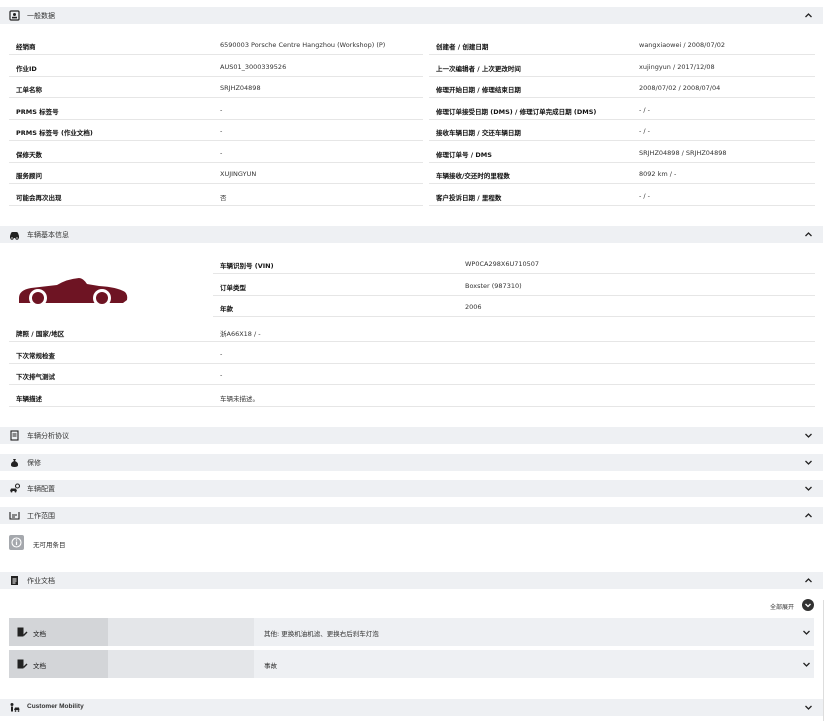 The image size is (829, 721). What do you see at coordinates (239, 398) in the screenshot?
I see `vehicle-row-value: 车辆未描述。` at bounding box center [239, 398].